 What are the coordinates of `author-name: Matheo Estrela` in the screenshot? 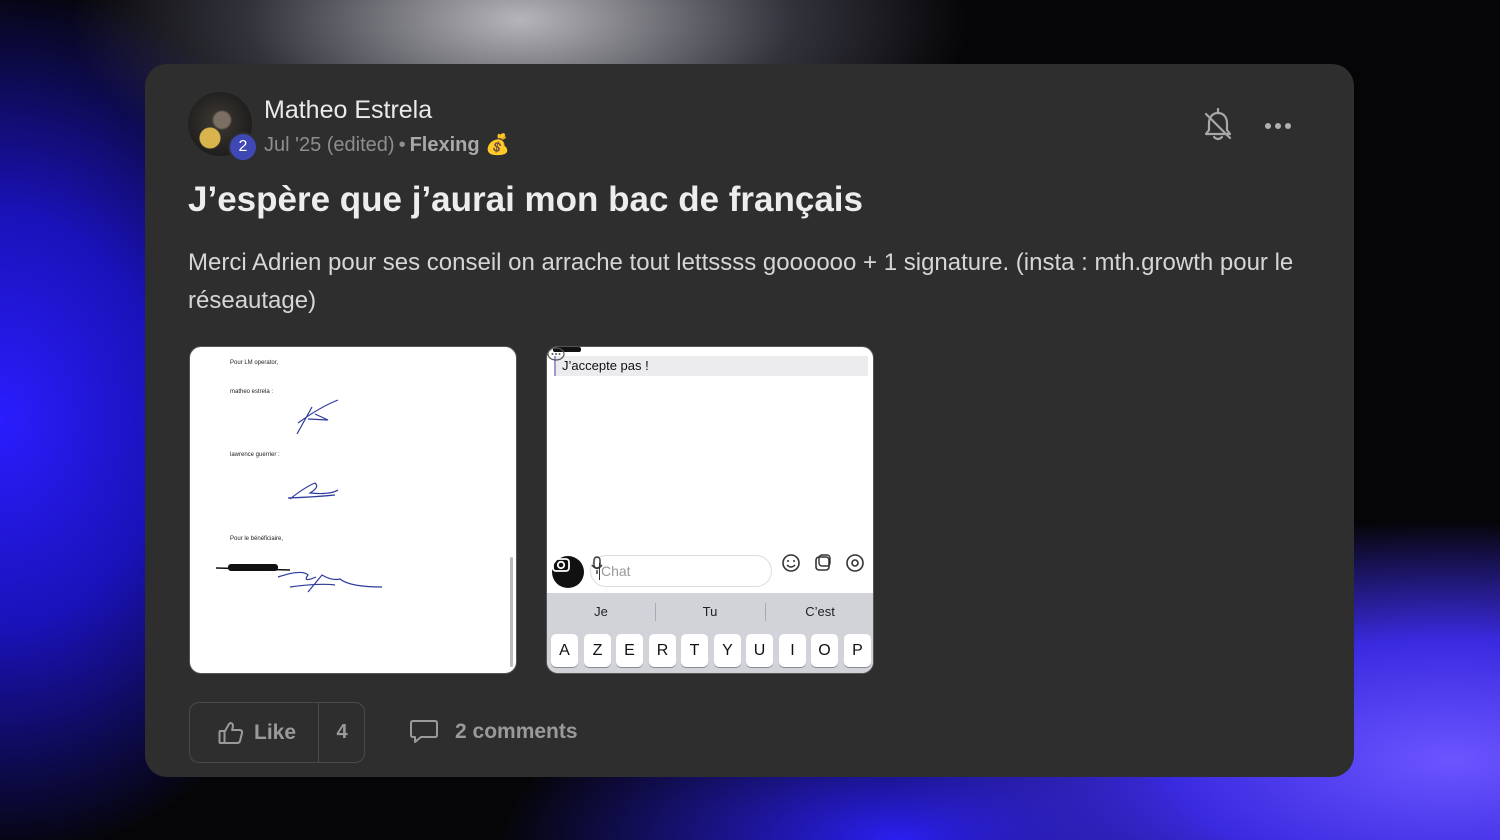 It's located at (348, 110).